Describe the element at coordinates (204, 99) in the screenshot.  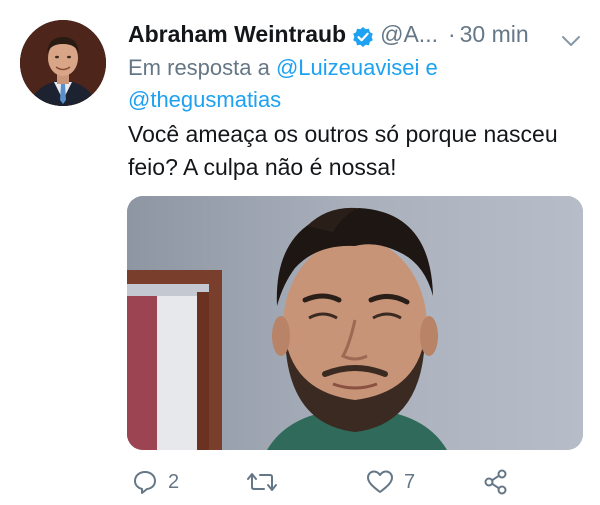
I see `reply-user-link: @thegusmatias` at that location.